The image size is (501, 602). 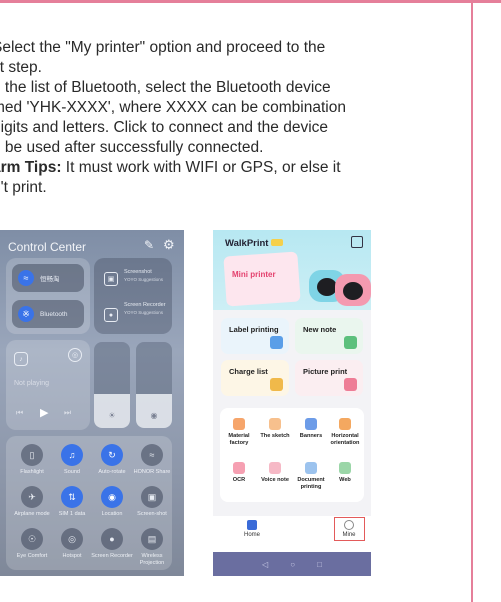 I want to click on voice-note-tool: Voice note, so click(x=275, y=473).